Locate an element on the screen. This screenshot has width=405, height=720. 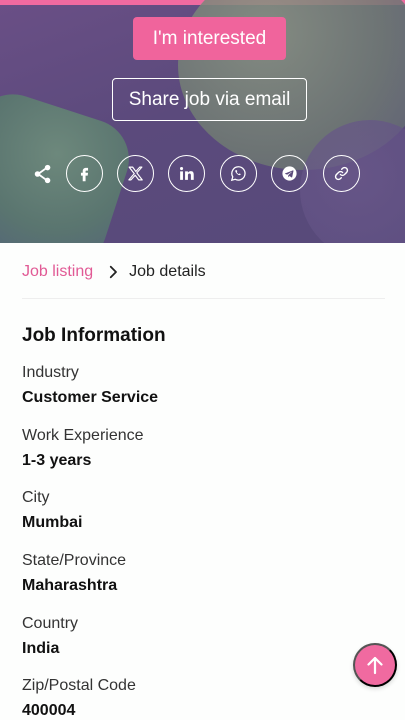
arrow-up-icon is located at coordinates (375, 665).